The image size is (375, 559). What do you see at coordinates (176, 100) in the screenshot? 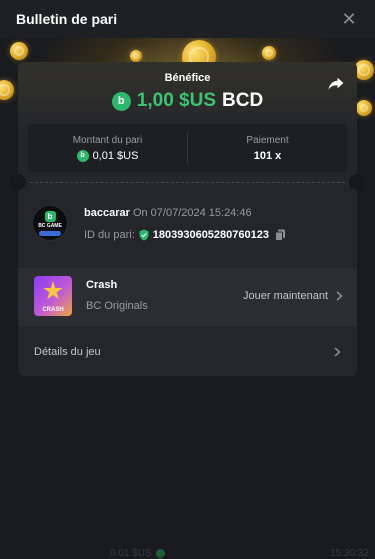
I see `benefit-amount: 1,00 $US` at bounding box center [176, 100].